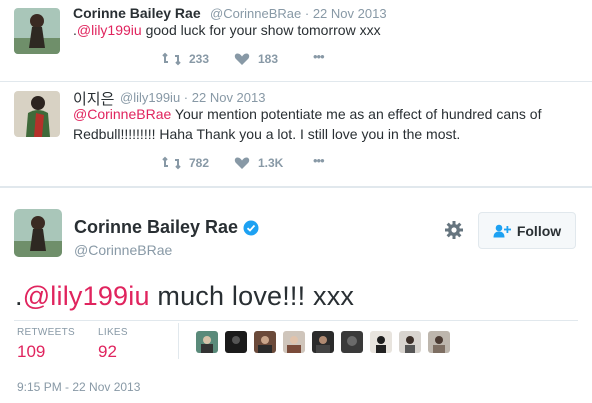 Image resolution: width=592 pixels, height=403 pixels. I want to click on handle-text: @lily199iu, so click(150, 97).